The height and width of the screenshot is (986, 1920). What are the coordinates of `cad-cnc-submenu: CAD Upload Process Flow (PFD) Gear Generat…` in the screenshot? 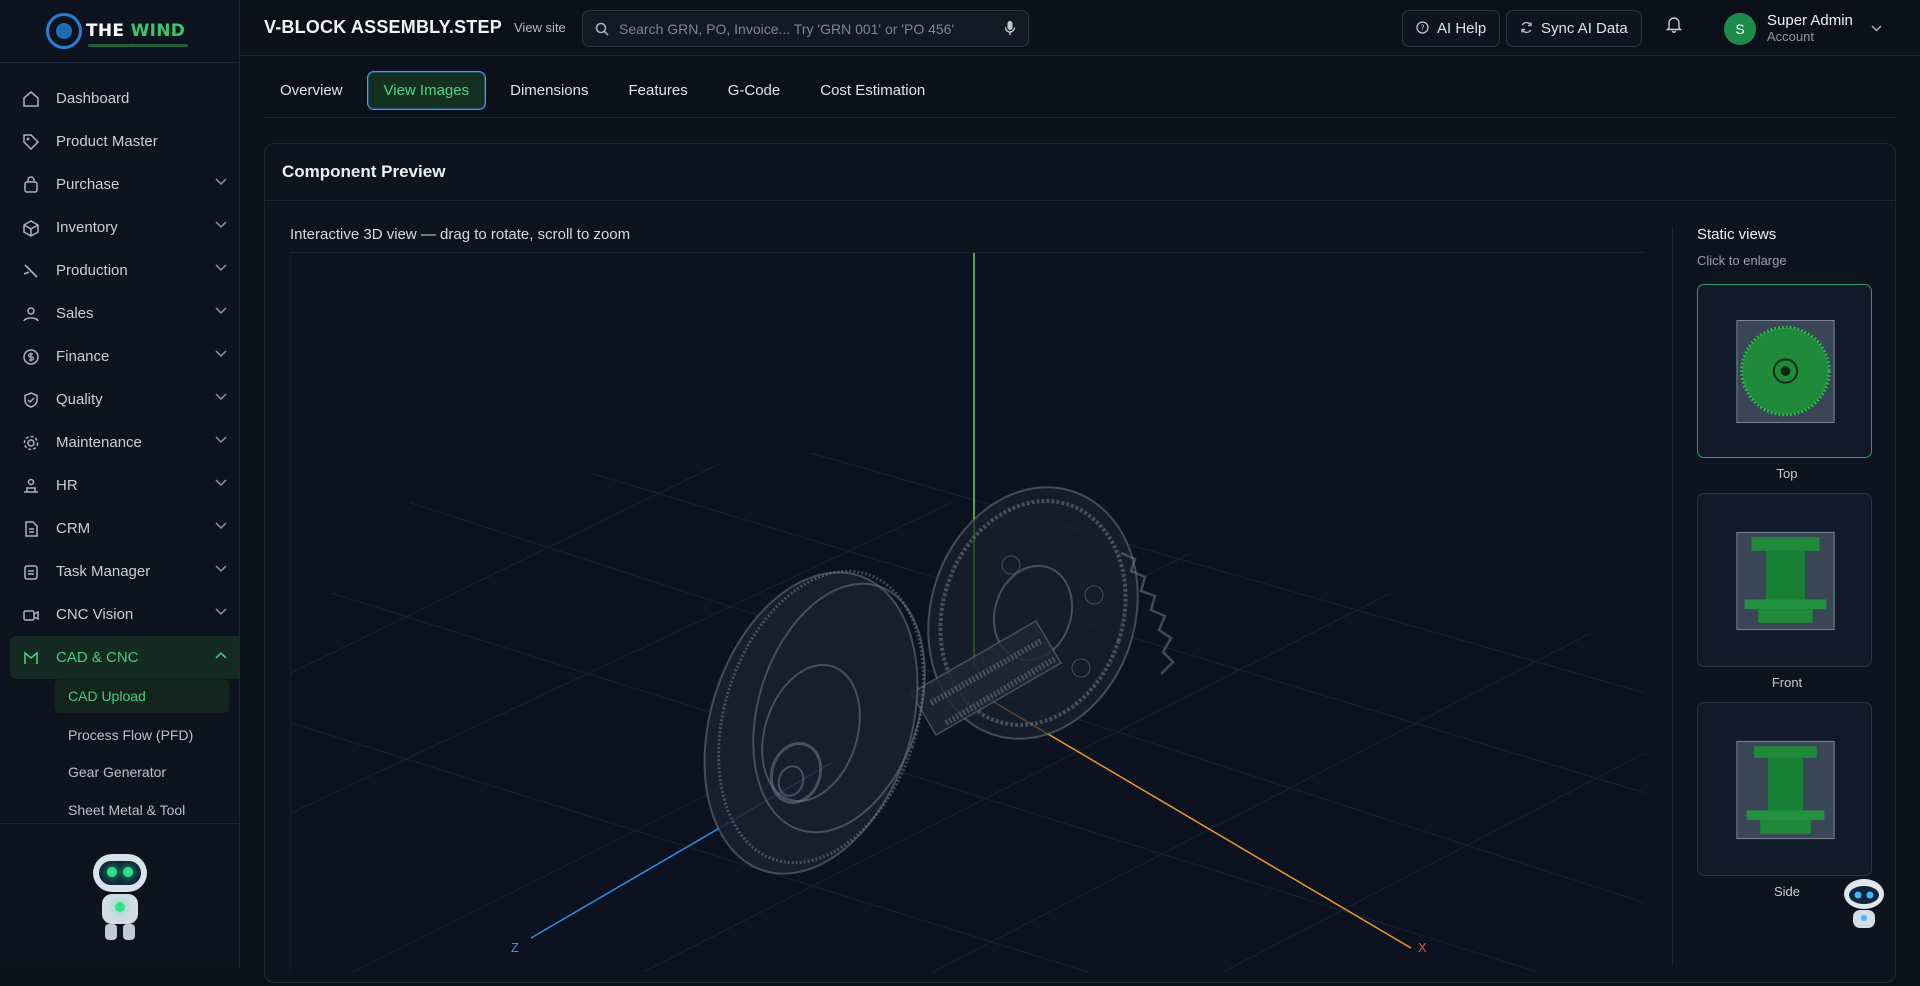 It's located at (119, 754).